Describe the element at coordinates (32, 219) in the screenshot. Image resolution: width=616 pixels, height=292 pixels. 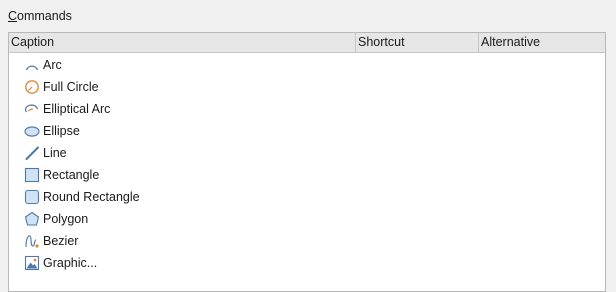
I see `polygon-icon` at that location.